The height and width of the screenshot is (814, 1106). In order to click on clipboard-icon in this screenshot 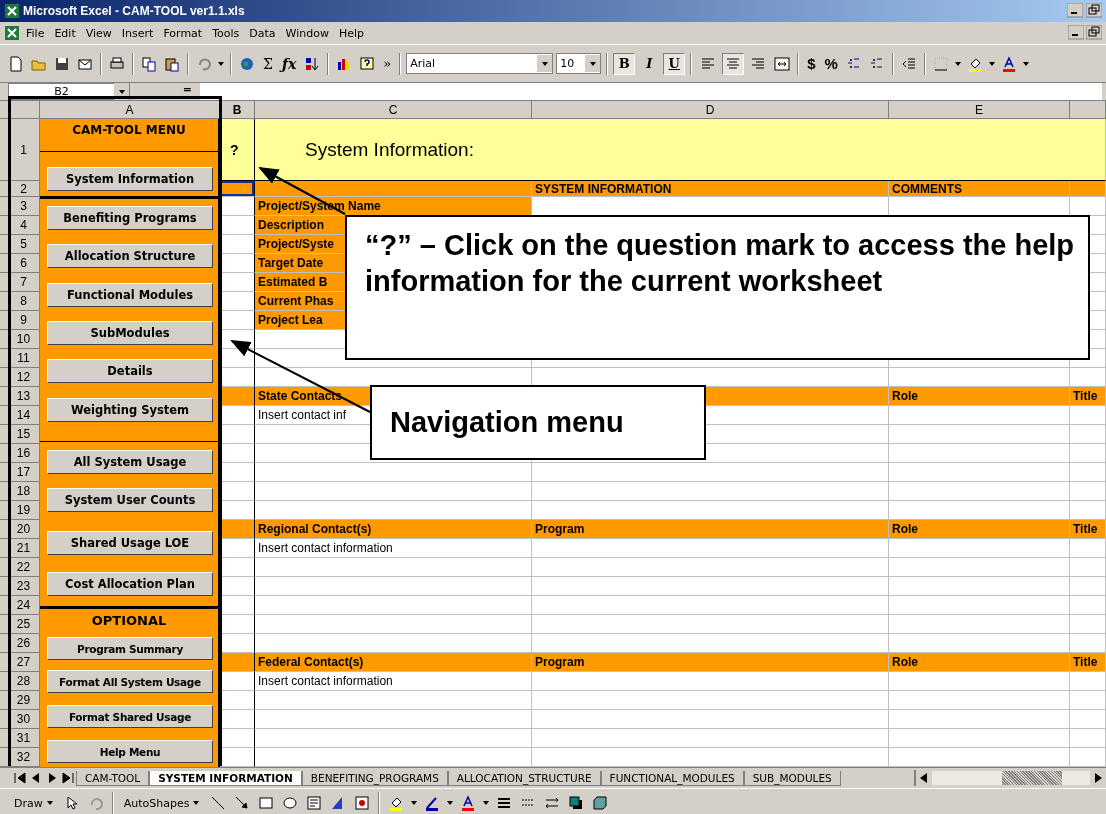, I will do `click(172, 63)`.